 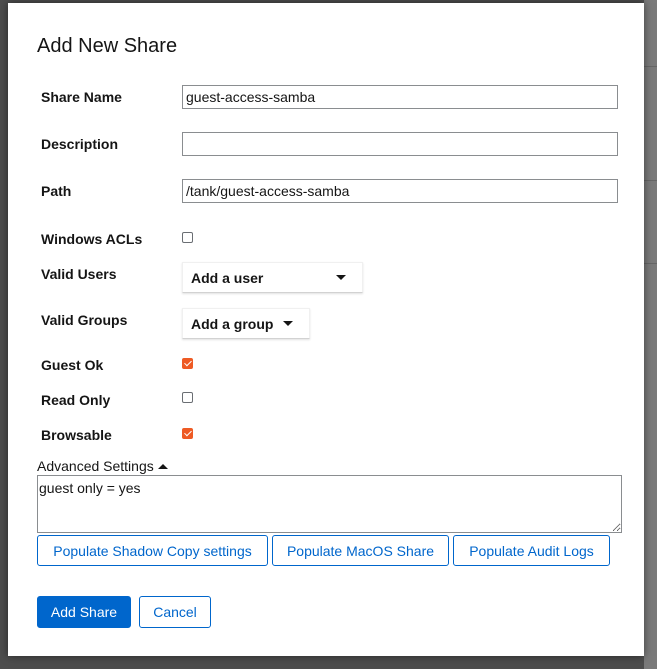 I want to click on advanced-settings-textarea: guest only = yes, so click(x=329, y=504).